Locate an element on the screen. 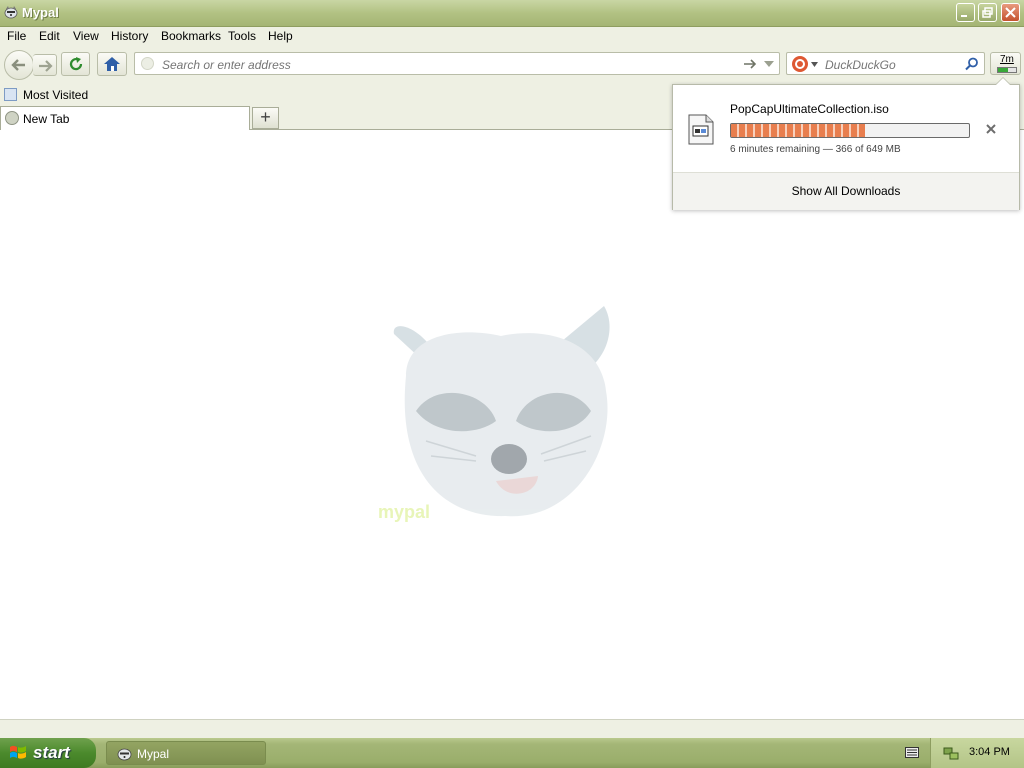  start-button: start is located at coordinates (48, 753).